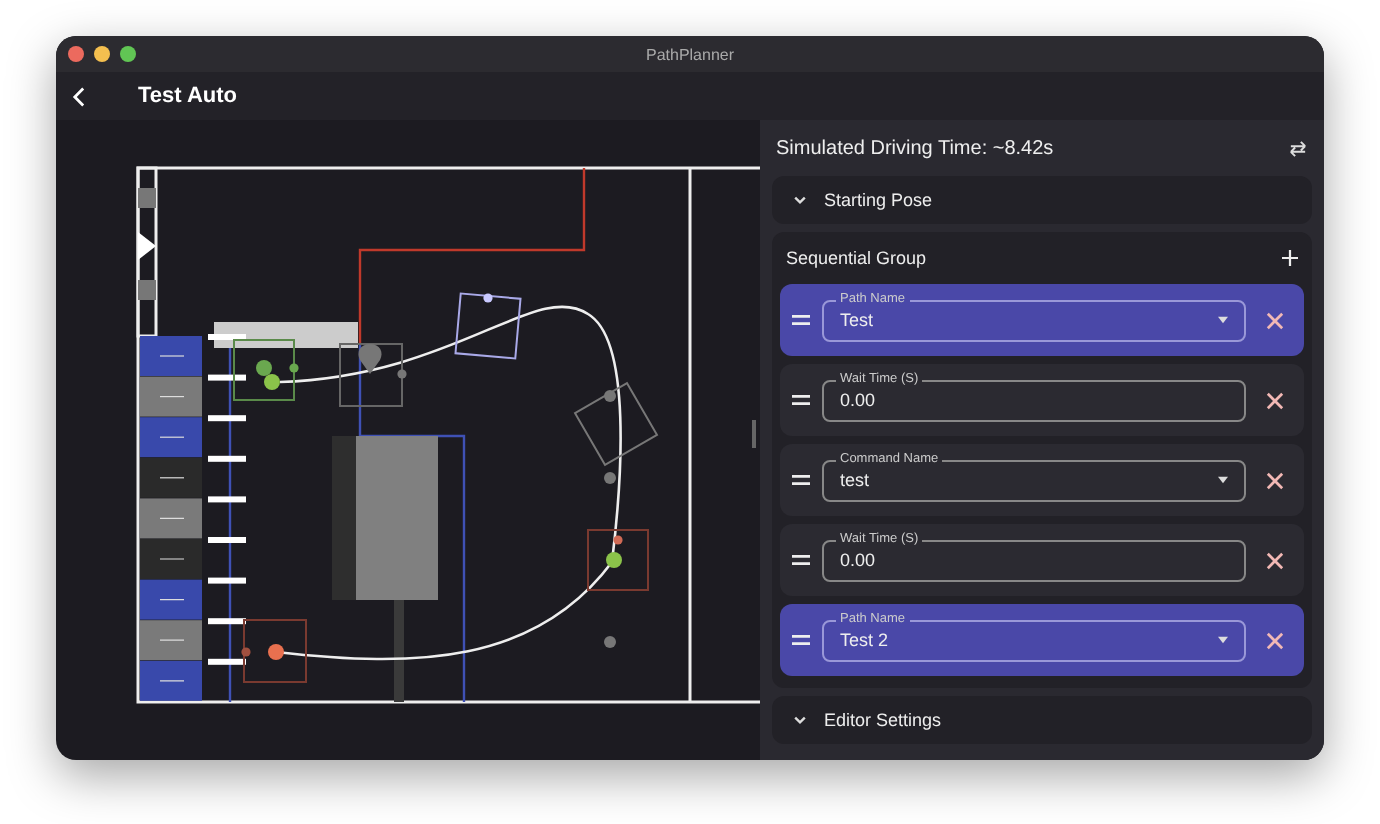  Describe the element at coordinates (1298, 148) in the screenshot. I see `swap-icon` at that location.